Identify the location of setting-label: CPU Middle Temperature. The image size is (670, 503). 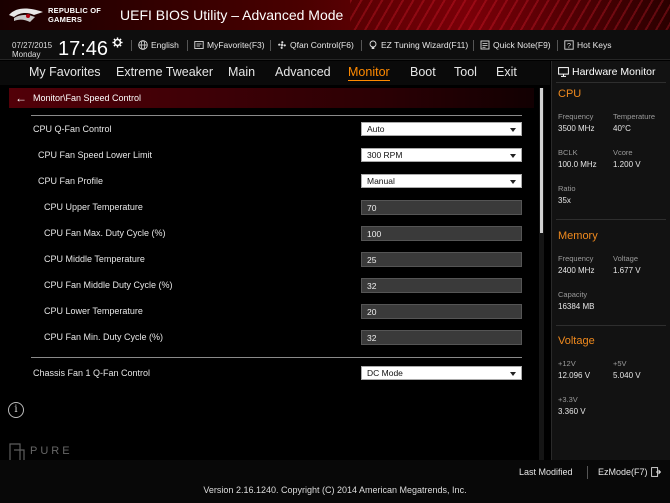
(94, 259).